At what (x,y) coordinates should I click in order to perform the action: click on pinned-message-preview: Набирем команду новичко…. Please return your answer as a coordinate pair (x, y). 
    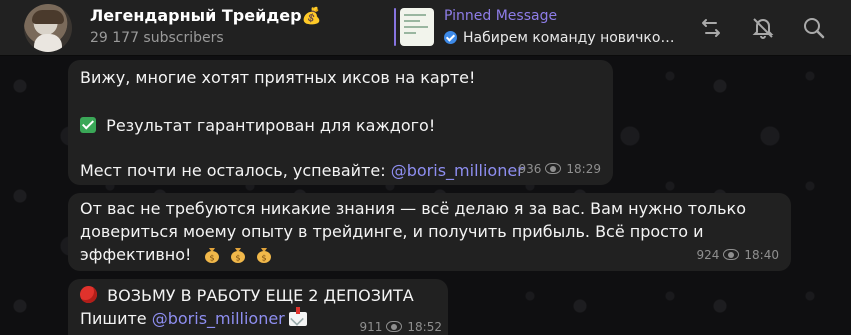
    Looking at the image, I should click on (569, 38).